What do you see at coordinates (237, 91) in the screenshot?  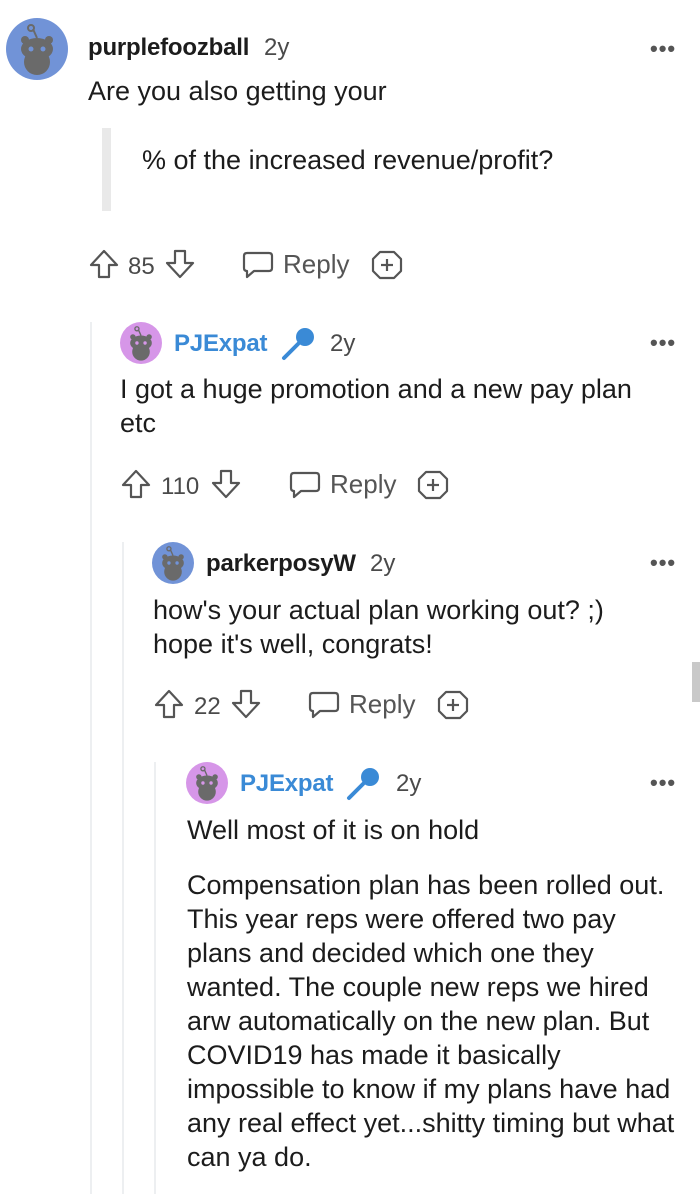 I see `comment-body: Are you also getting your` at bounding box center [237, 91].